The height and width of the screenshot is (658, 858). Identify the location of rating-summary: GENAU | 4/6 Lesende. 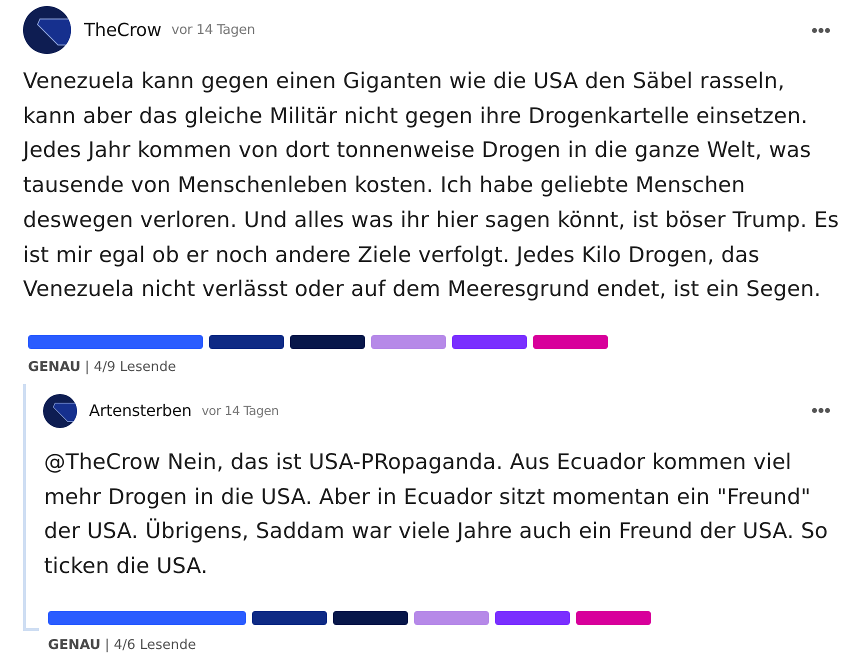
(123, 645).